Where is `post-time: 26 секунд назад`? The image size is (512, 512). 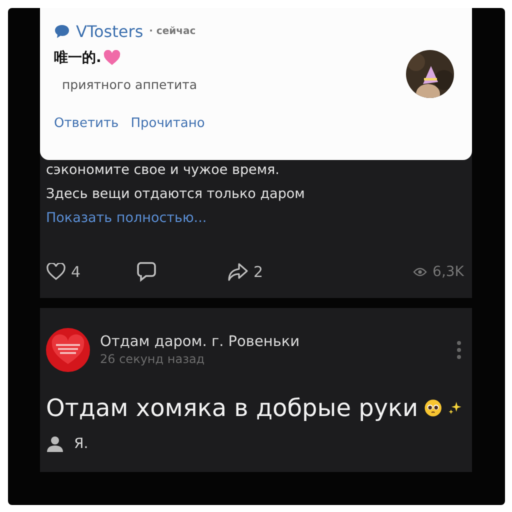
post-time: 26 секунд назад is located at coordinates (153, 359).